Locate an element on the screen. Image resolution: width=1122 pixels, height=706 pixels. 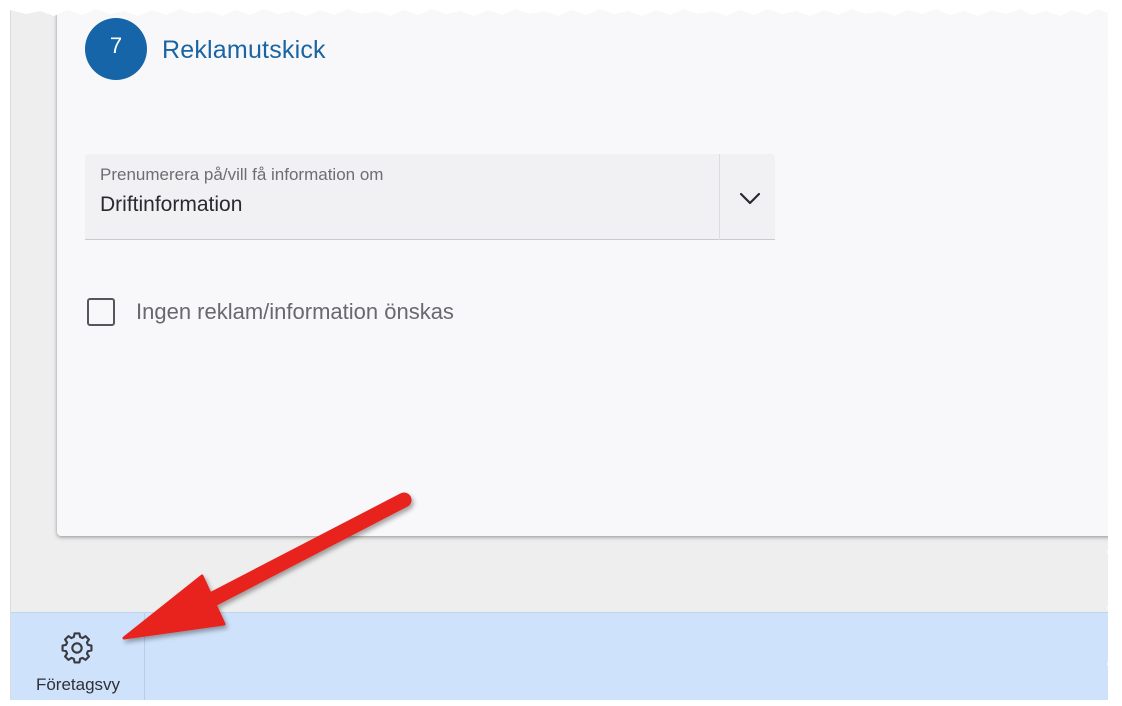
select-value: Driftinformation is located at coordinates (171, 204).